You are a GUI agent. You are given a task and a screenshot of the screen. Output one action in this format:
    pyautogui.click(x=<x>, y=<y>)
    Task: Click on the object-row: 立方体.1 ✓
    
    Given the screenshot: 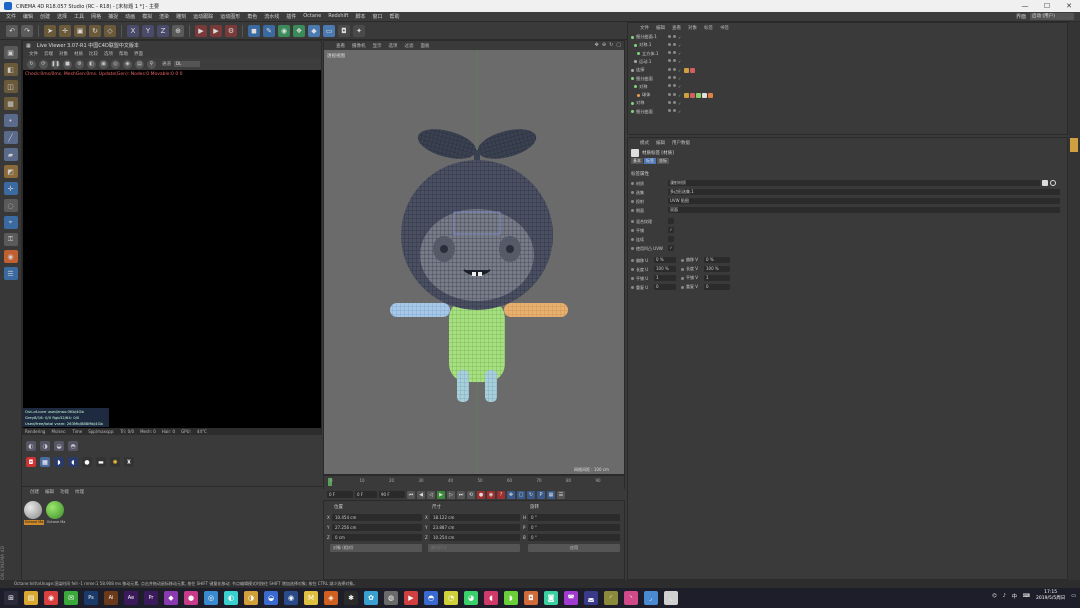 What is the action you would take?
    pyautogui.click(x=847, y=54)
    